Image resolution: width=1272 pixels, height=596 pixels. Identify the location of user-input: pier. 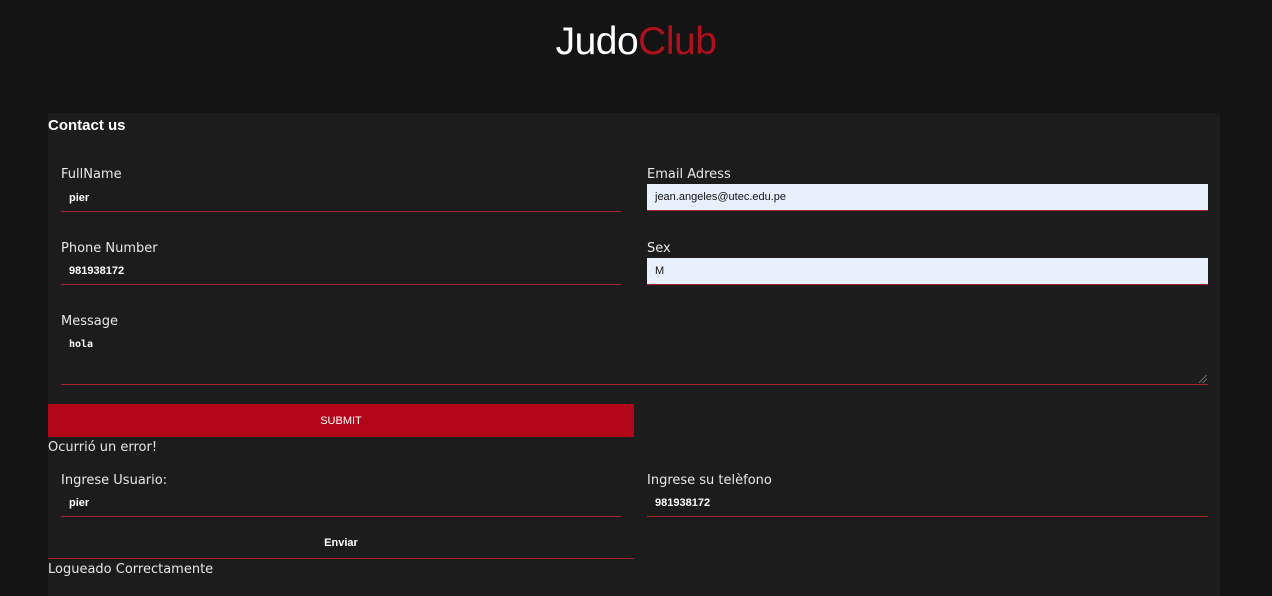
(341, 503).